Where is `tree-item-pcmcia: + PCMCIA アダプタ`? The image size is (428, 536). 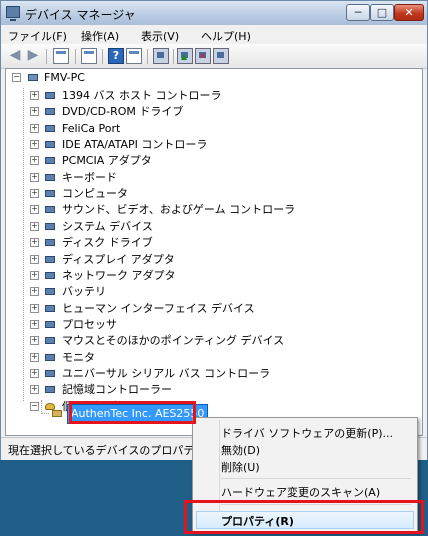 tree-item-pcmcia: + PCMCIA アダプタ is located at coordinates (211, 161).